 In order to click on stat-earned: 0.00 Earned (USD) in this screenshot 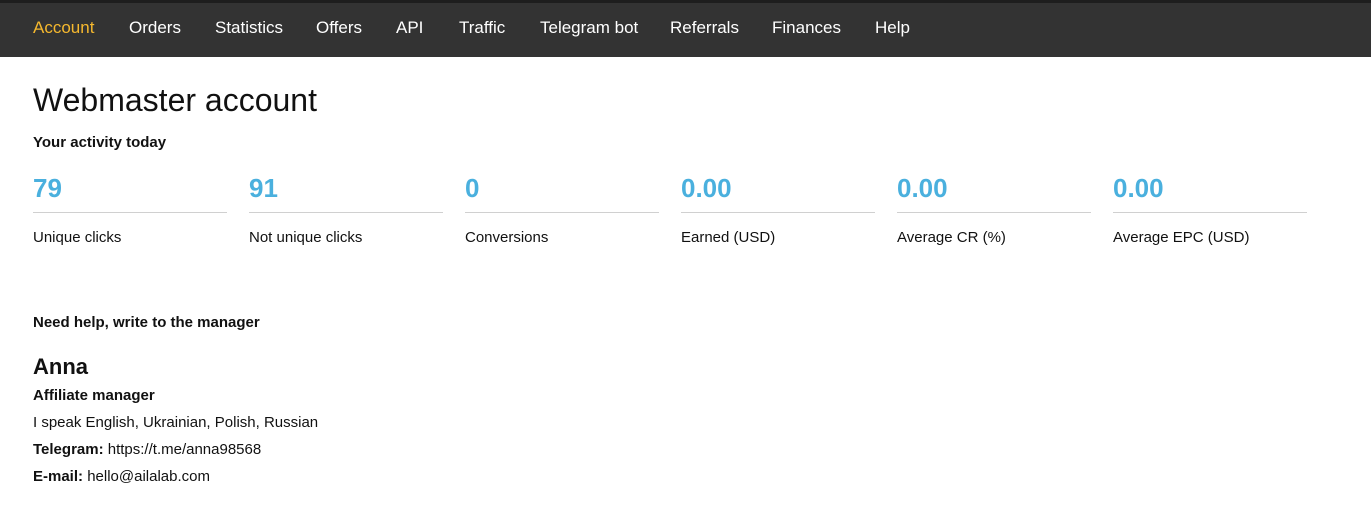, I will do `click(778, 209)`.